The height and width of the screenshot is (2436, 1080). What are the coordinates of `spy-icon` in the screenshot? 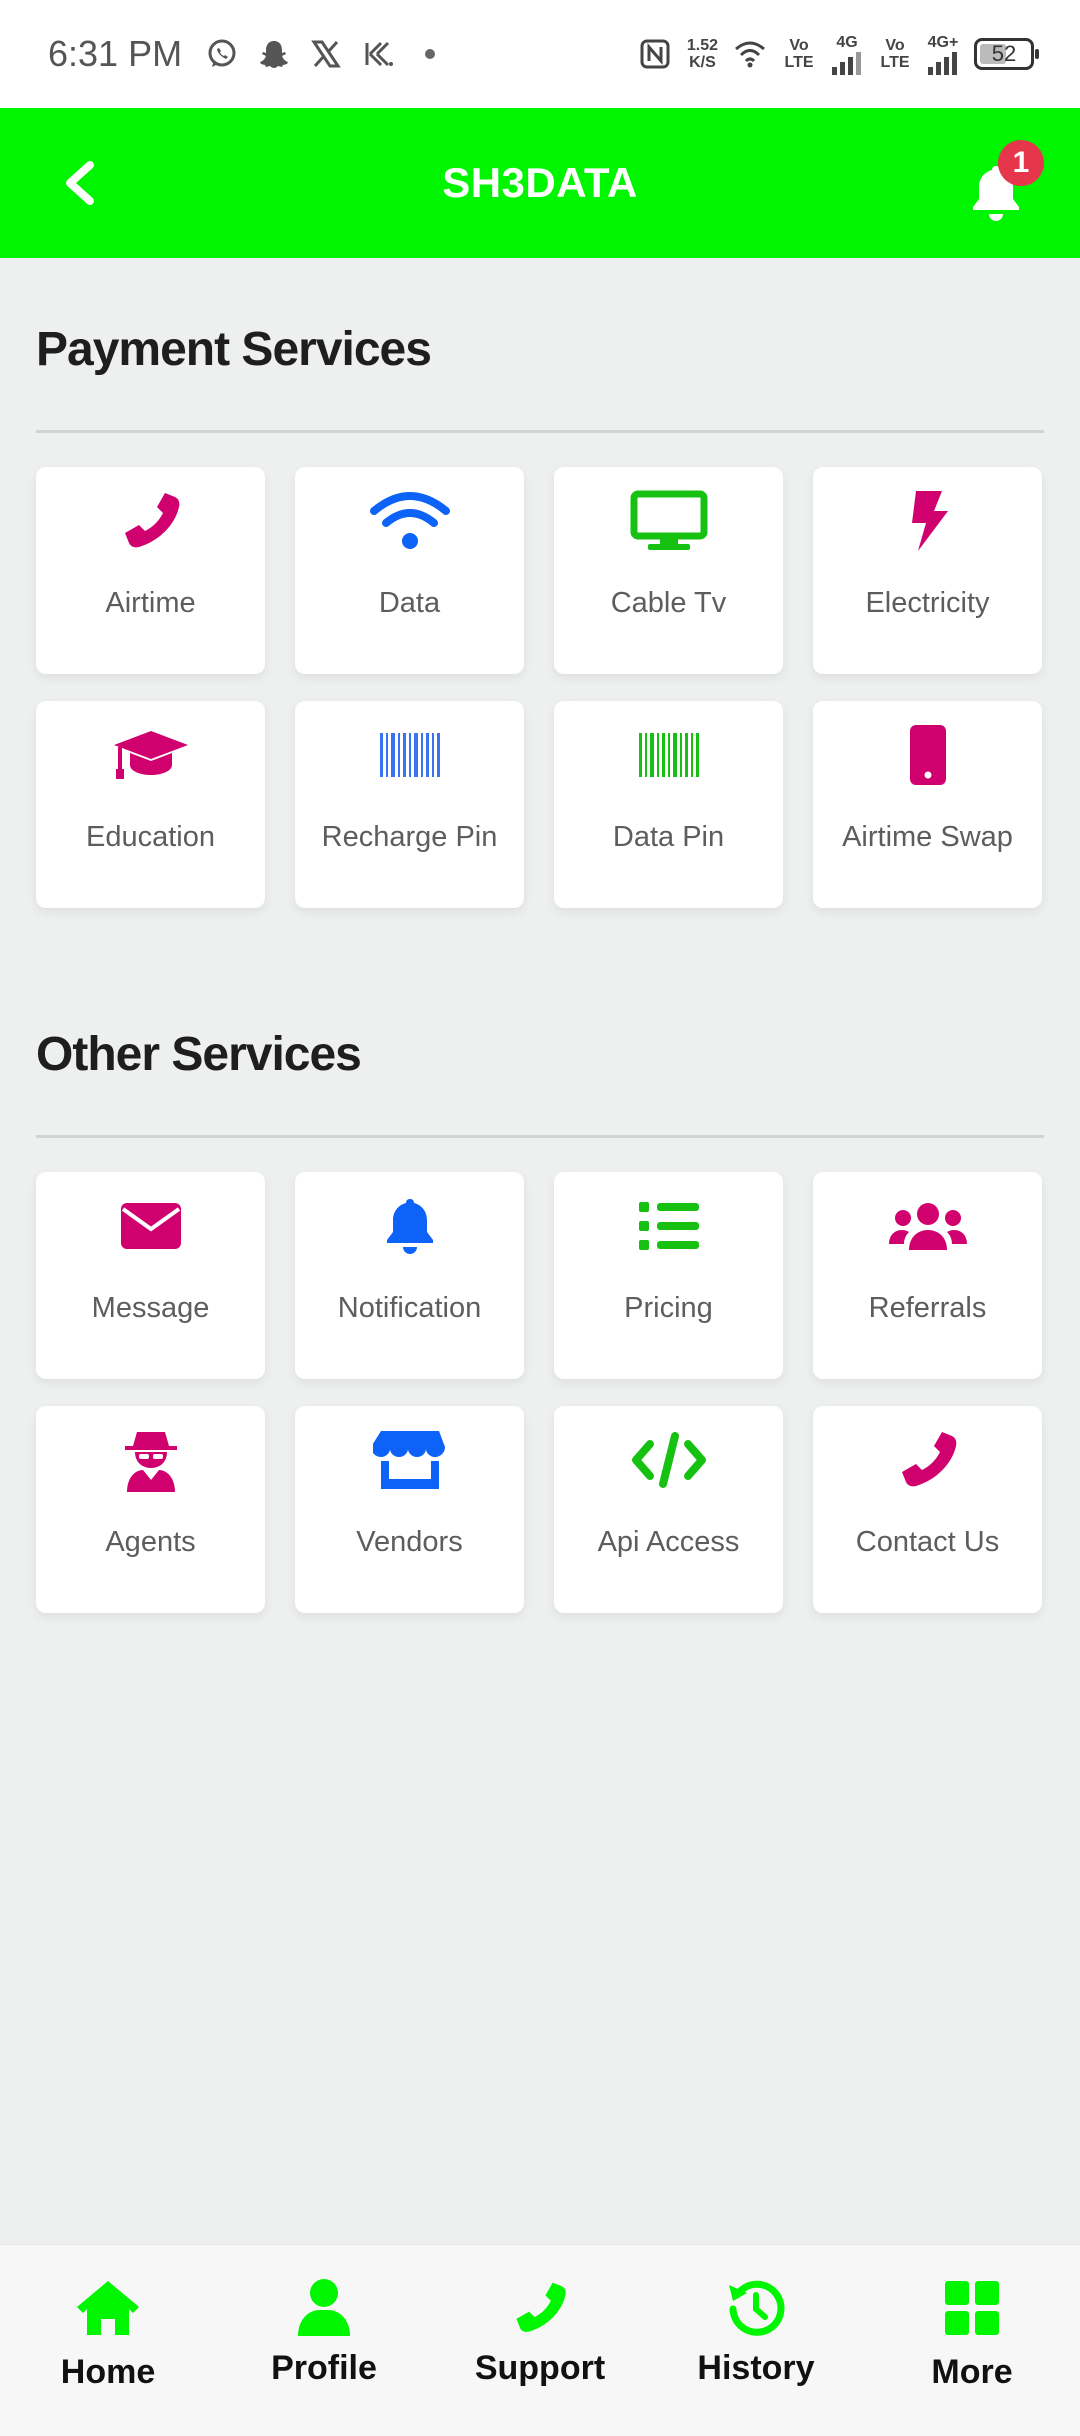 It's located at (151, 1460).